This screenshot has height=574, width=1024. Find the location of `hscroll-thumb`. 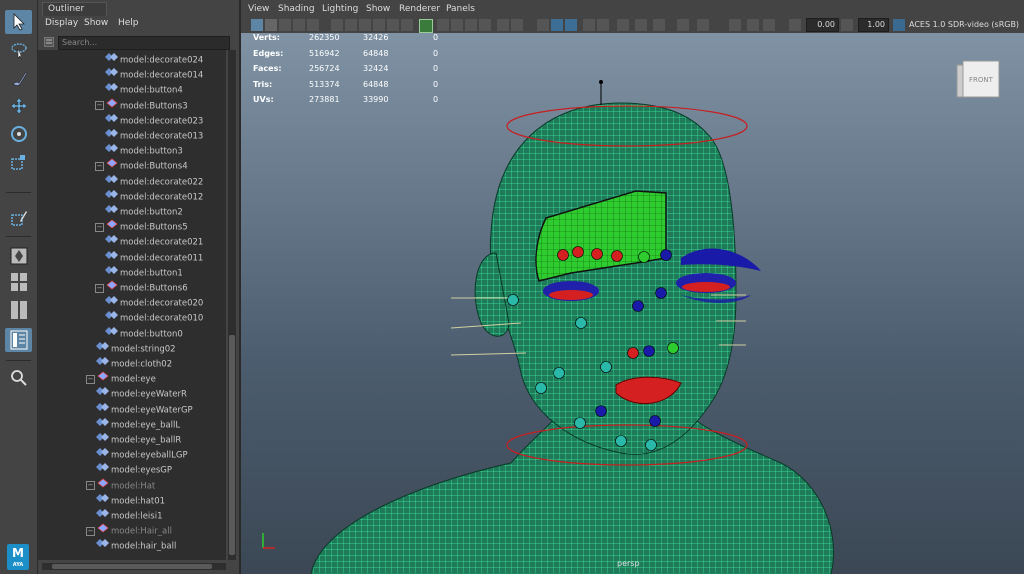

hscroll-thumb is located at coordinates (132, 566).